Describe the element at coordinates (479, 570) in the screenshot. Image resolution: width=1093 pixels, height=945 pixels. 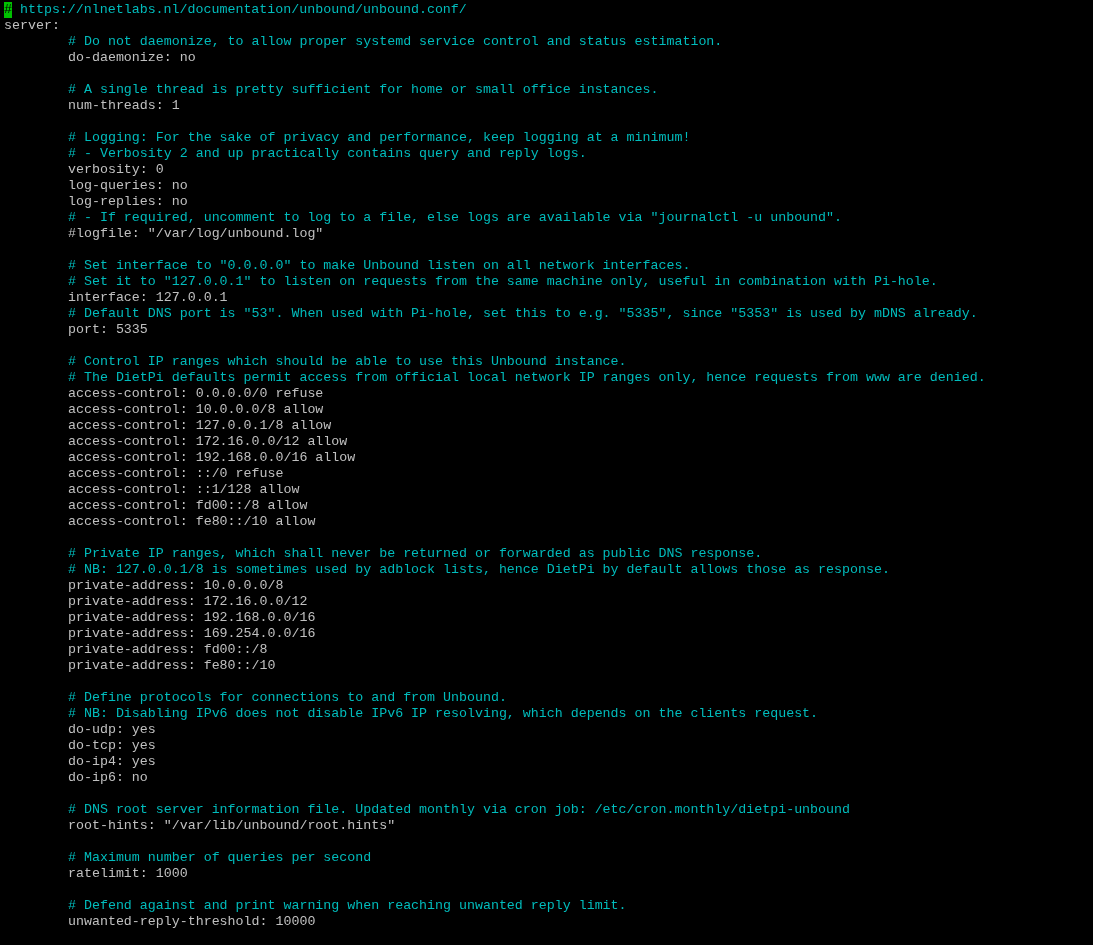
I see `comment-line: # NB: 127.0.0.1/8 is sometimes used by adblock lists, hence DietPi by default allows those as response.` at that location.